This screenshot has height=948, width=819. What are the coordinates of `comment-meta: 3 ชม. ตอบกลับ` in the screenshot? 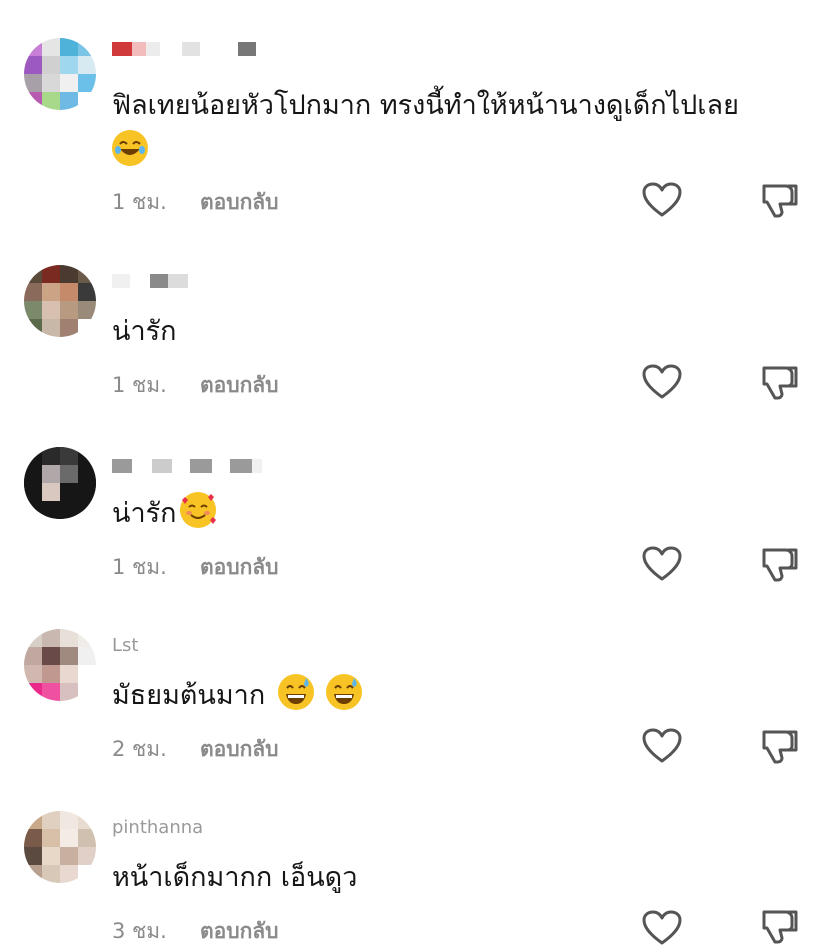 It's located at (195, 931).